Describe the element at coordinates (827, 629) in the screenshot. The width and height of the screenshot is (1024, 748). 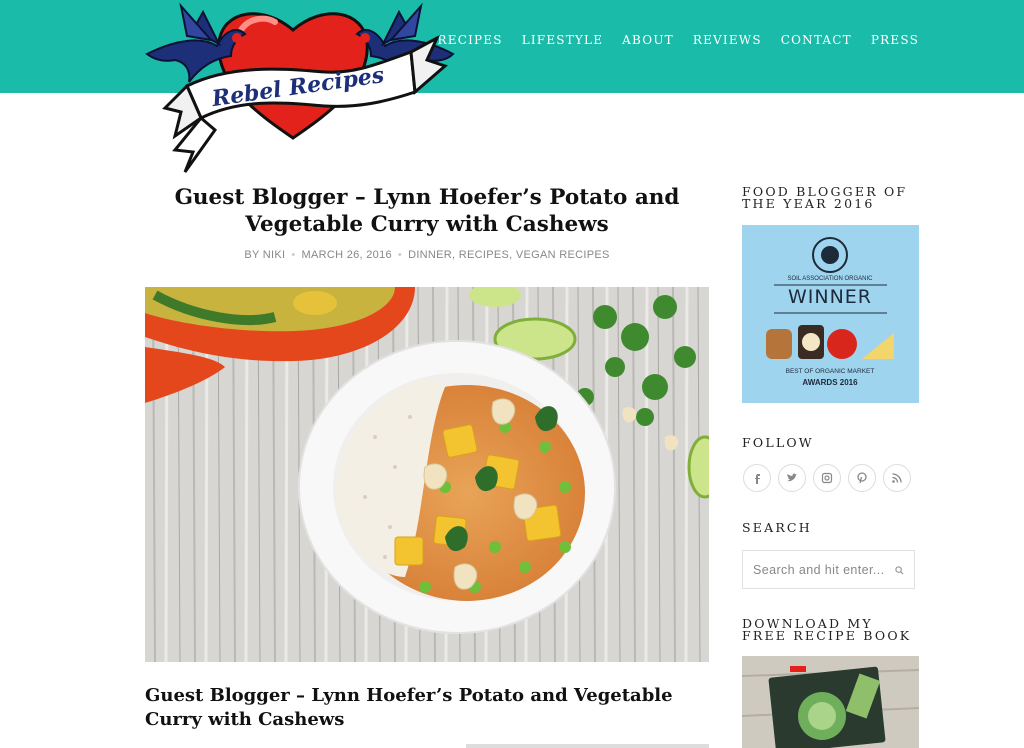
I see `download-widget-title: DOWNLOAD MY FREE RECIPE BOOK` at that location.